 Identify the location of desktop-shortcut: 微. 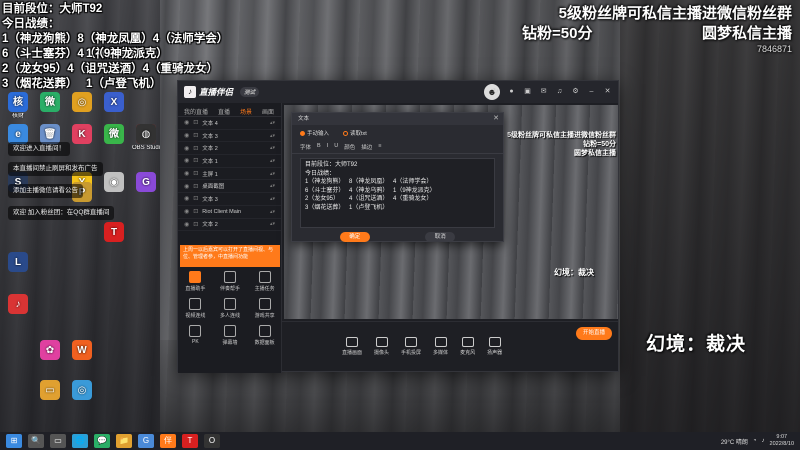
(114, 134).